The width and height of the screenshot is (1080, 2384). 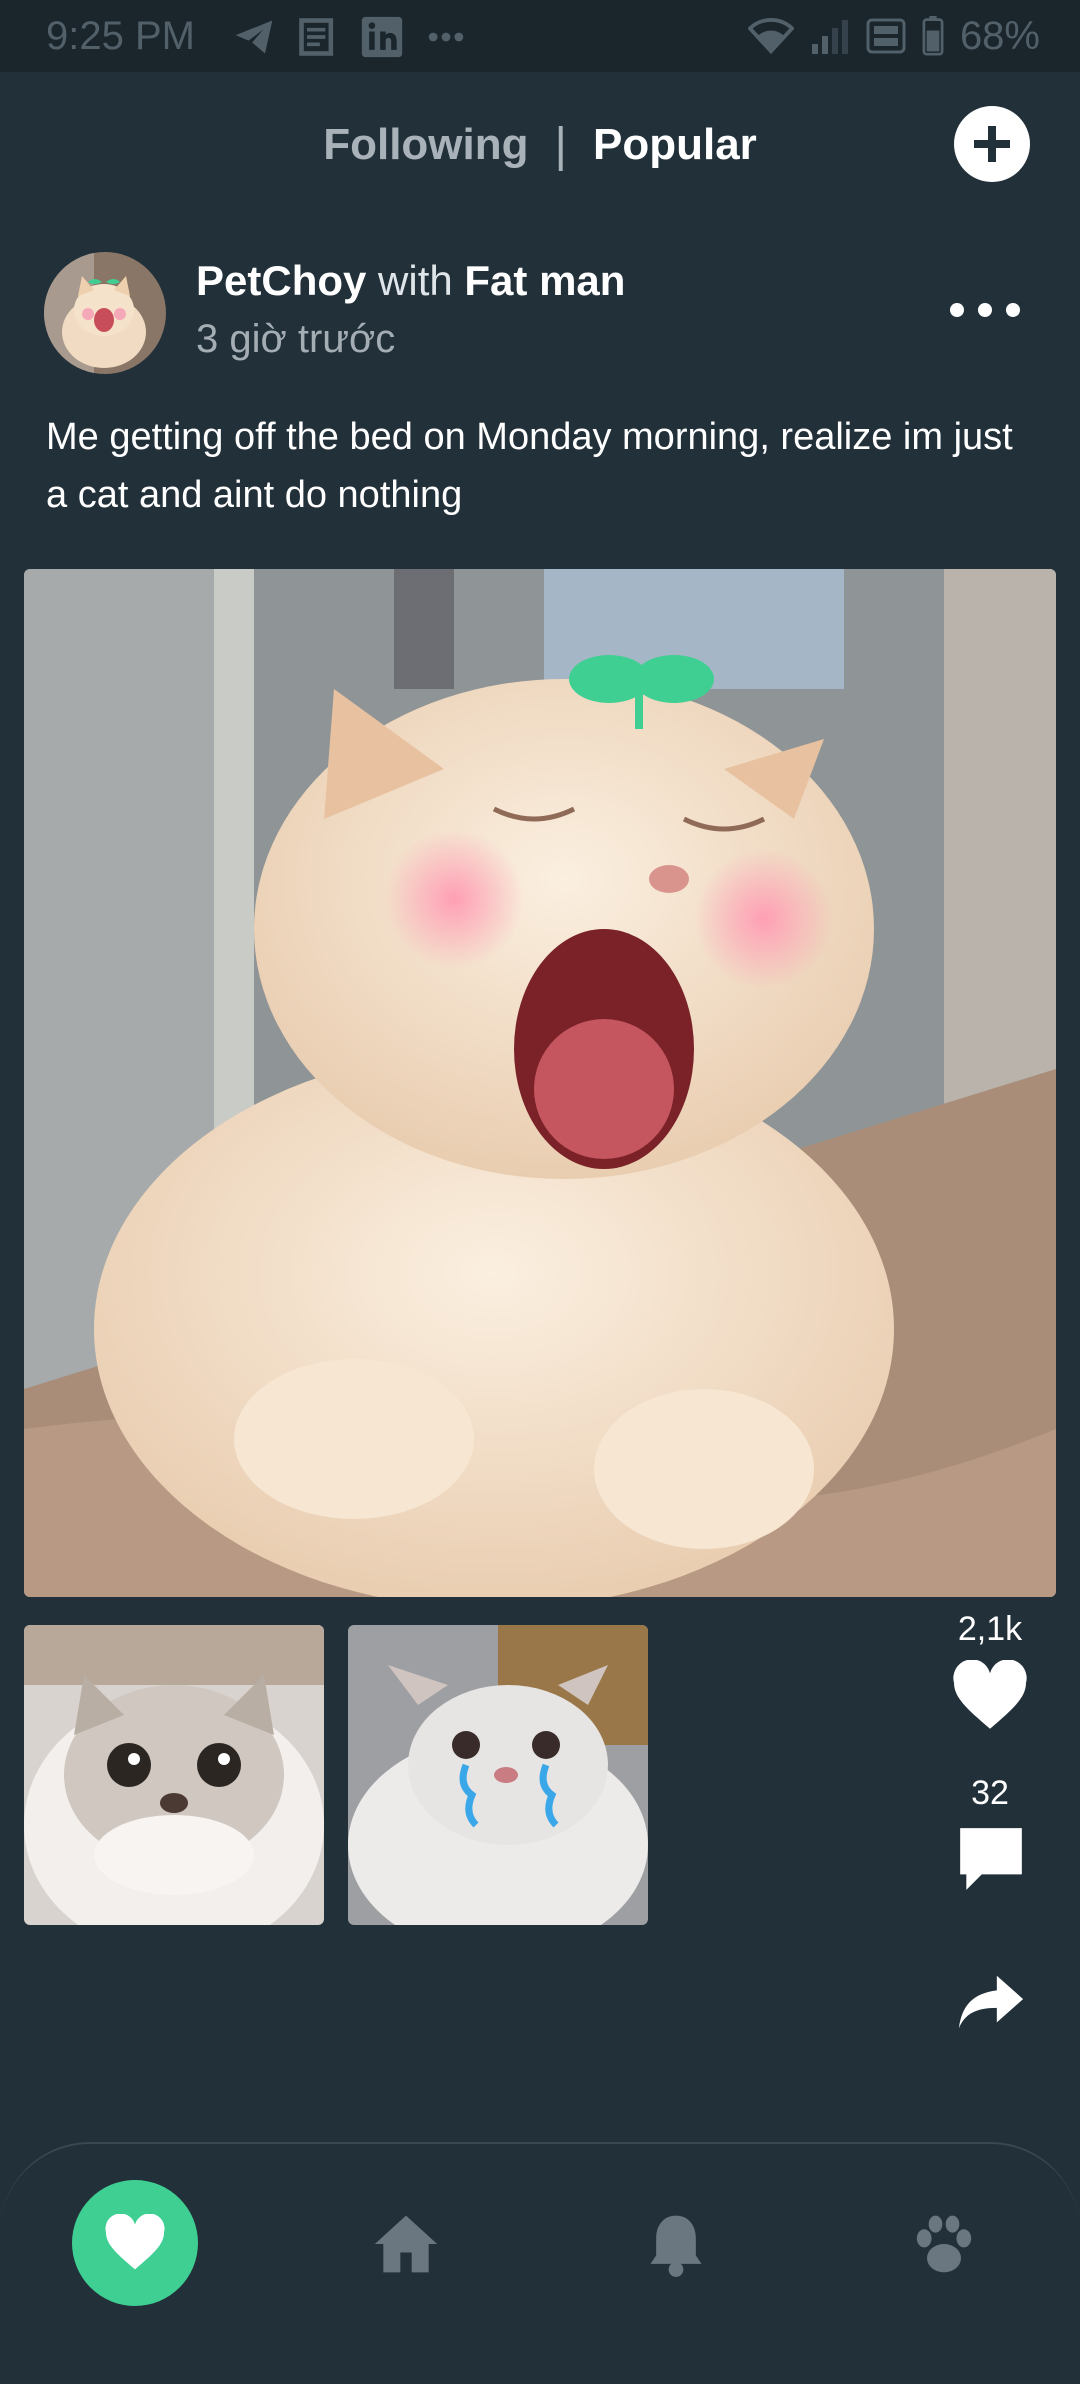 I want to click on signal-icon, so click(x=829, y=37).